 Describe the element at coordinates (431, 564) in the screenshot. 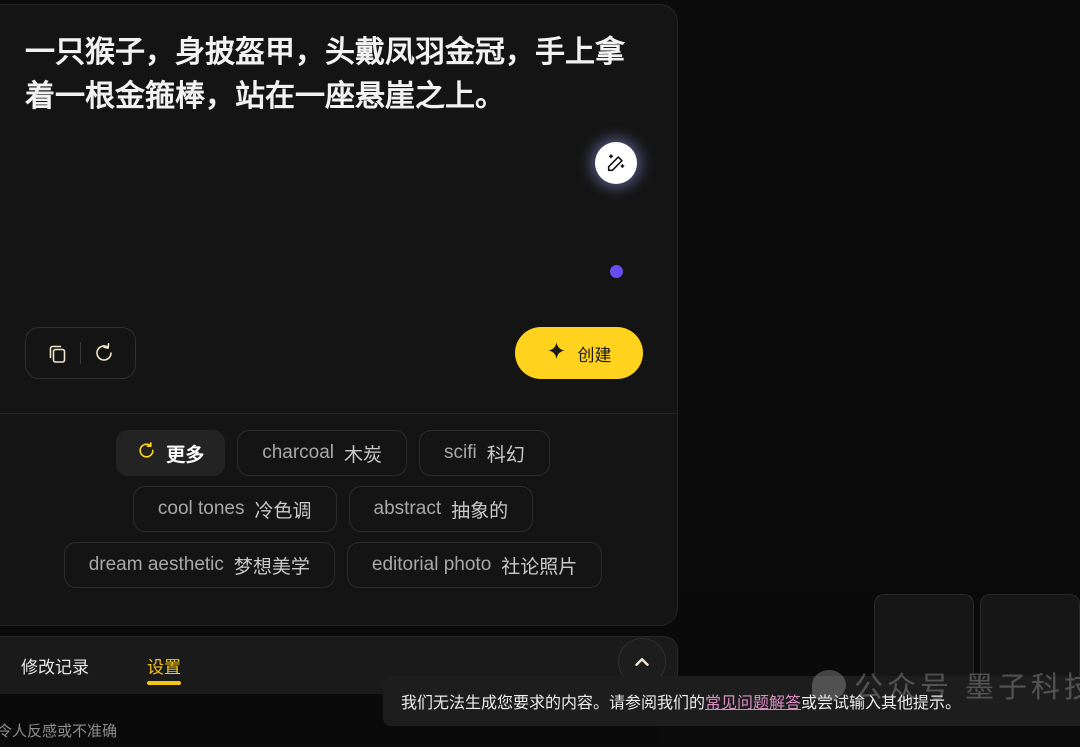

I see `suggestion-chip-en: editorial photo` at that location.